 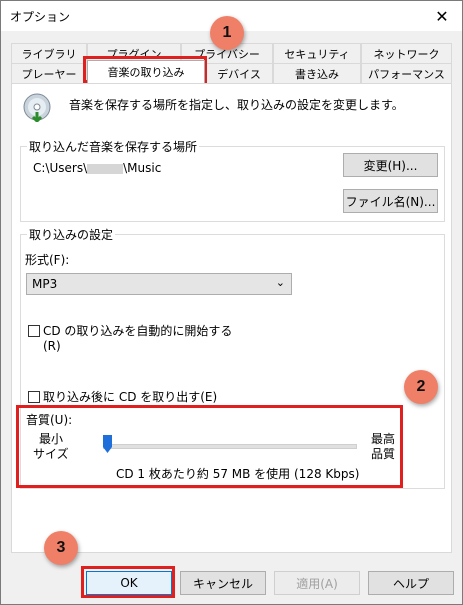 I want to click on slider-track, so click(x=230, y=446).